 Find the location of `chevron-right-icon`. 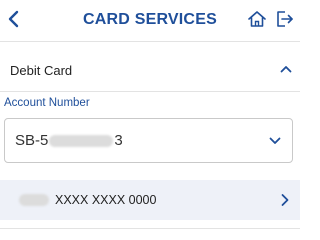

chevron-right-icon is located at coordinates (285, 200).